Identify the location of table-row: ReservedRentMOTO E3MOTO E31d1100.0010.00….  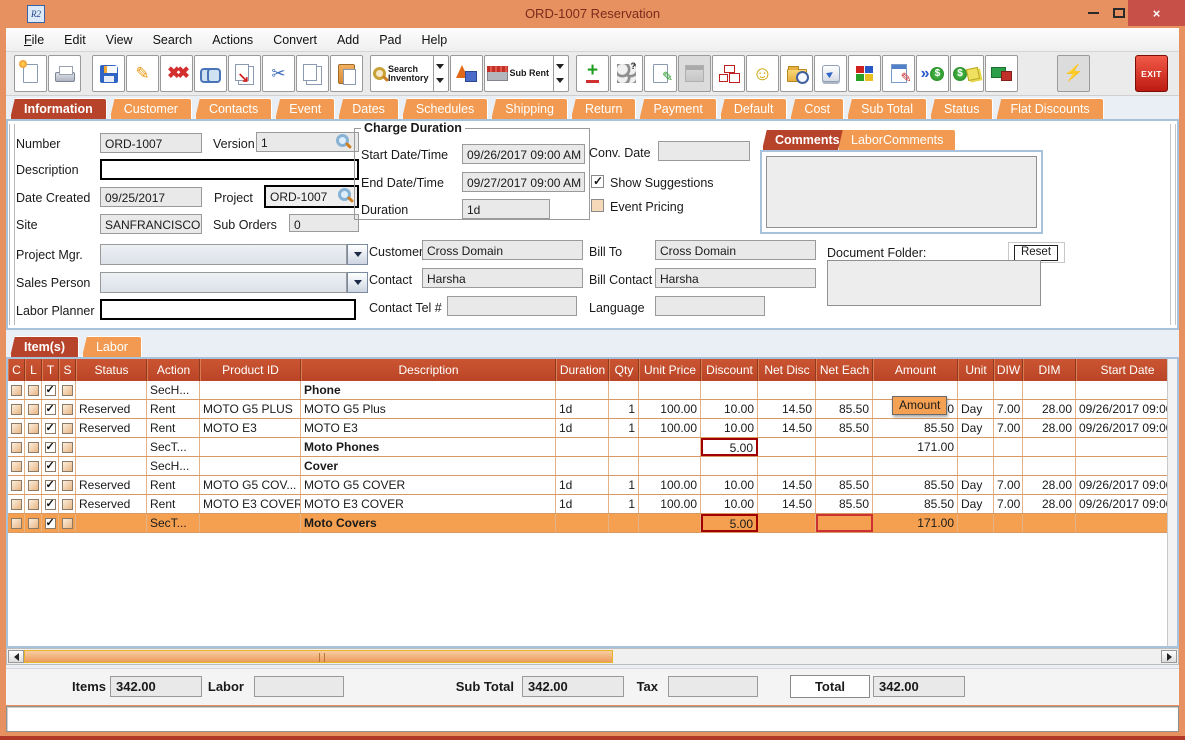
(592, 428).